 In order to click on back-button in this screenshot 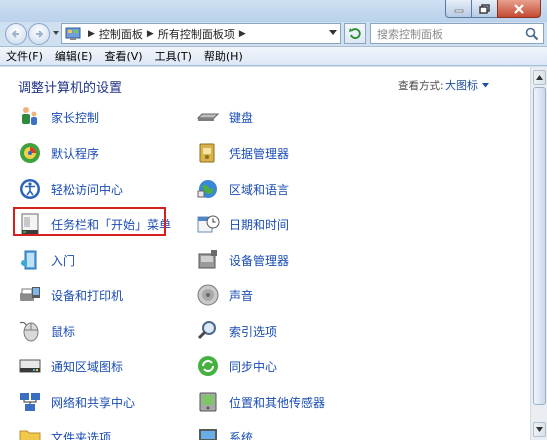, I will do `click(16, 34)`.